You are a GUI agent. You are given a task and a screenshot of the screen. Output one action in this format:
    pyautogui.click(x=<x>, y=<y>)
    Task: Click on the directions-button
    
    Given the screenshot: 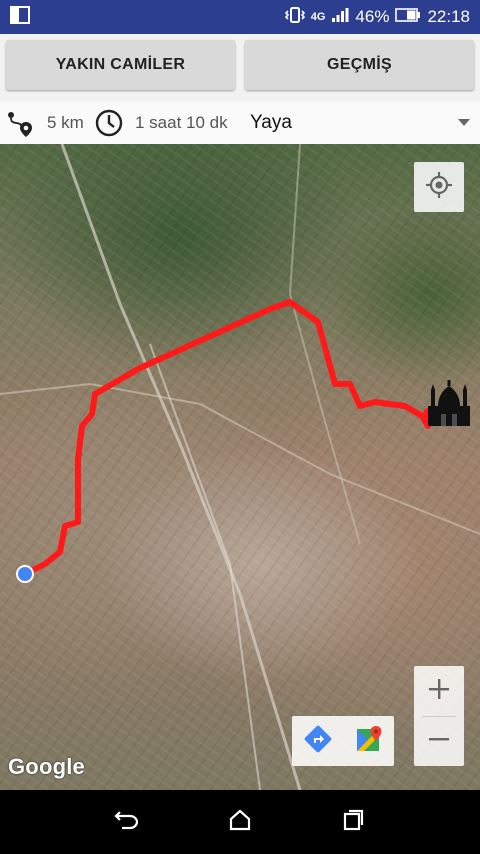 What is the action you would take?
    pyautogui.click(x=317, y=741)
    